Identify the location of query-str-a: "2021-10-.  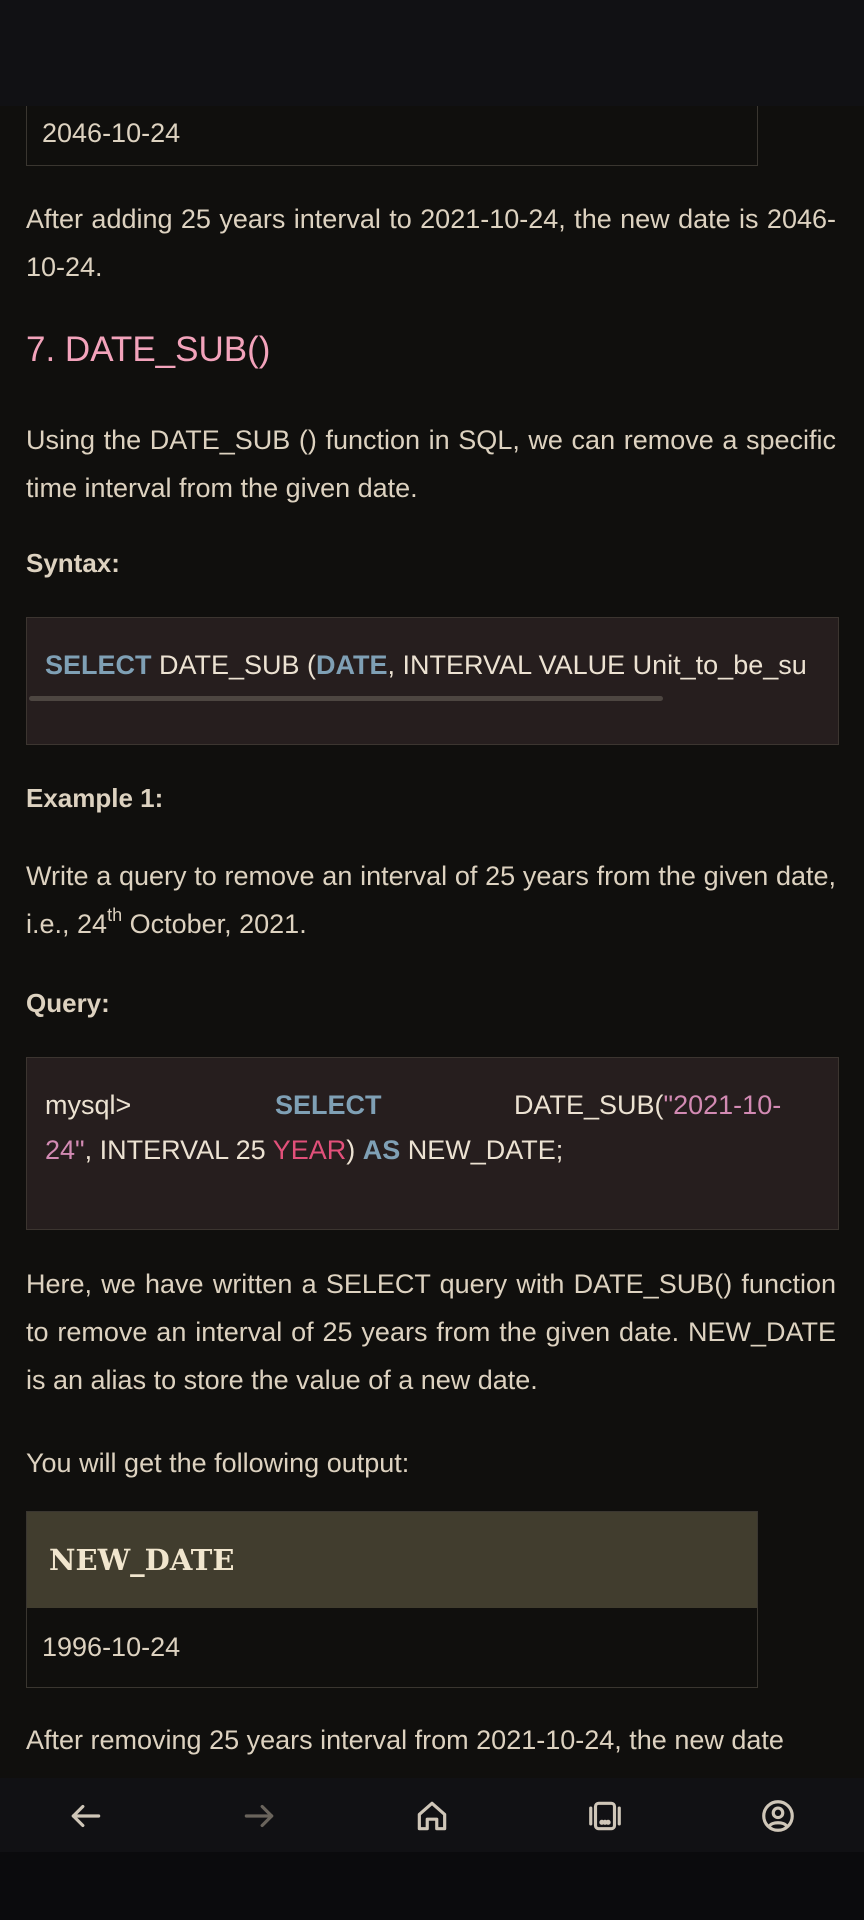
(722, 1105).